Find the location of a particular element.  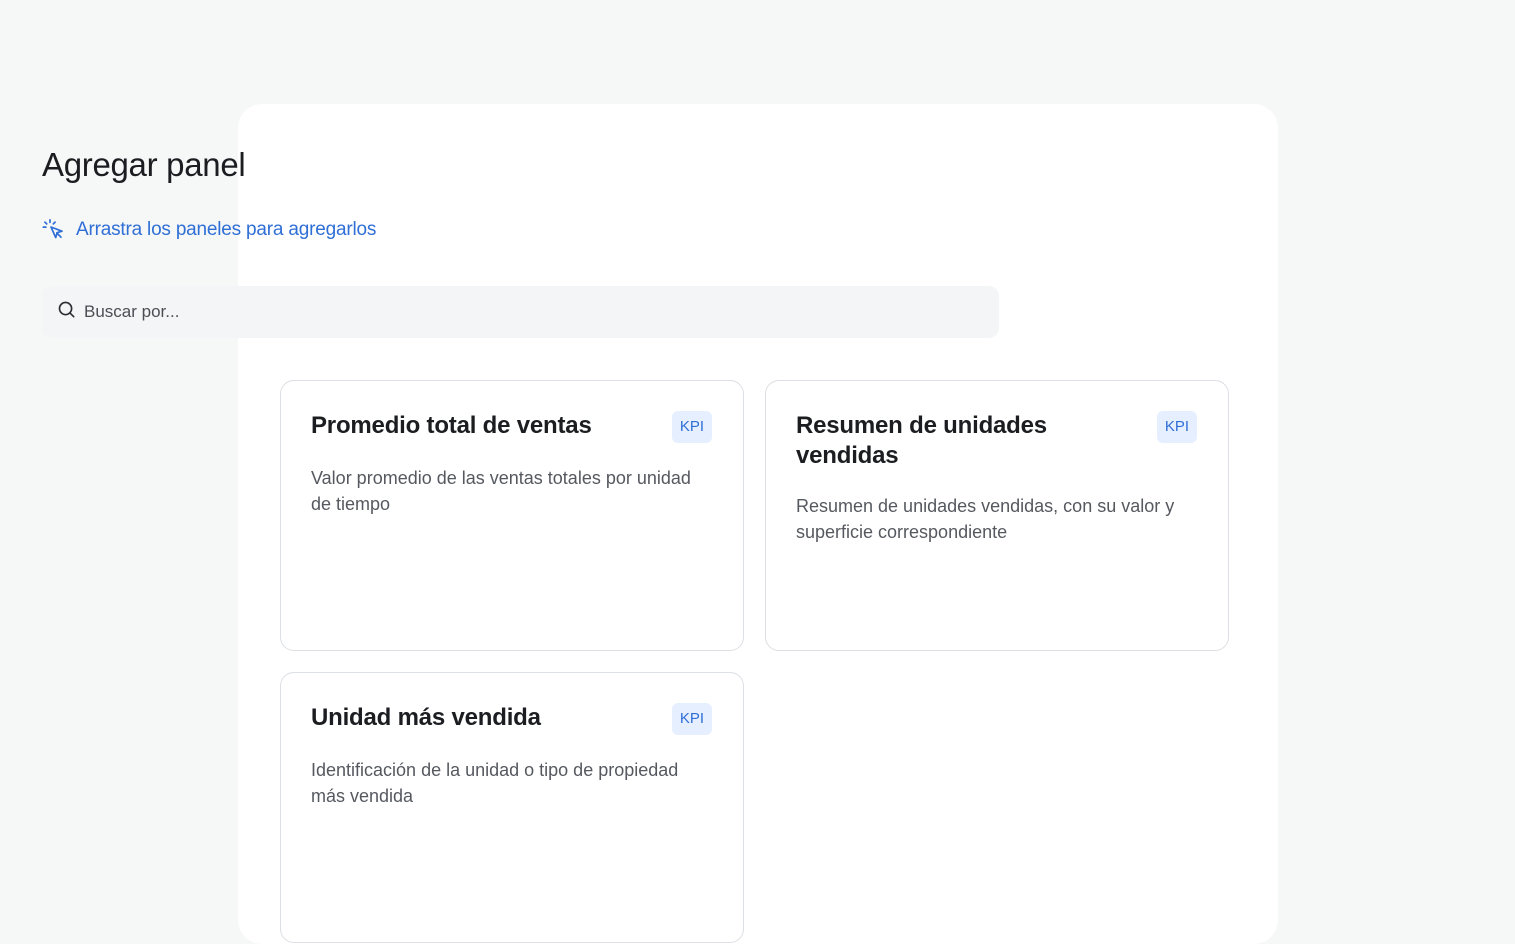

pointer-click-icon is located at coordinates (54, 230).